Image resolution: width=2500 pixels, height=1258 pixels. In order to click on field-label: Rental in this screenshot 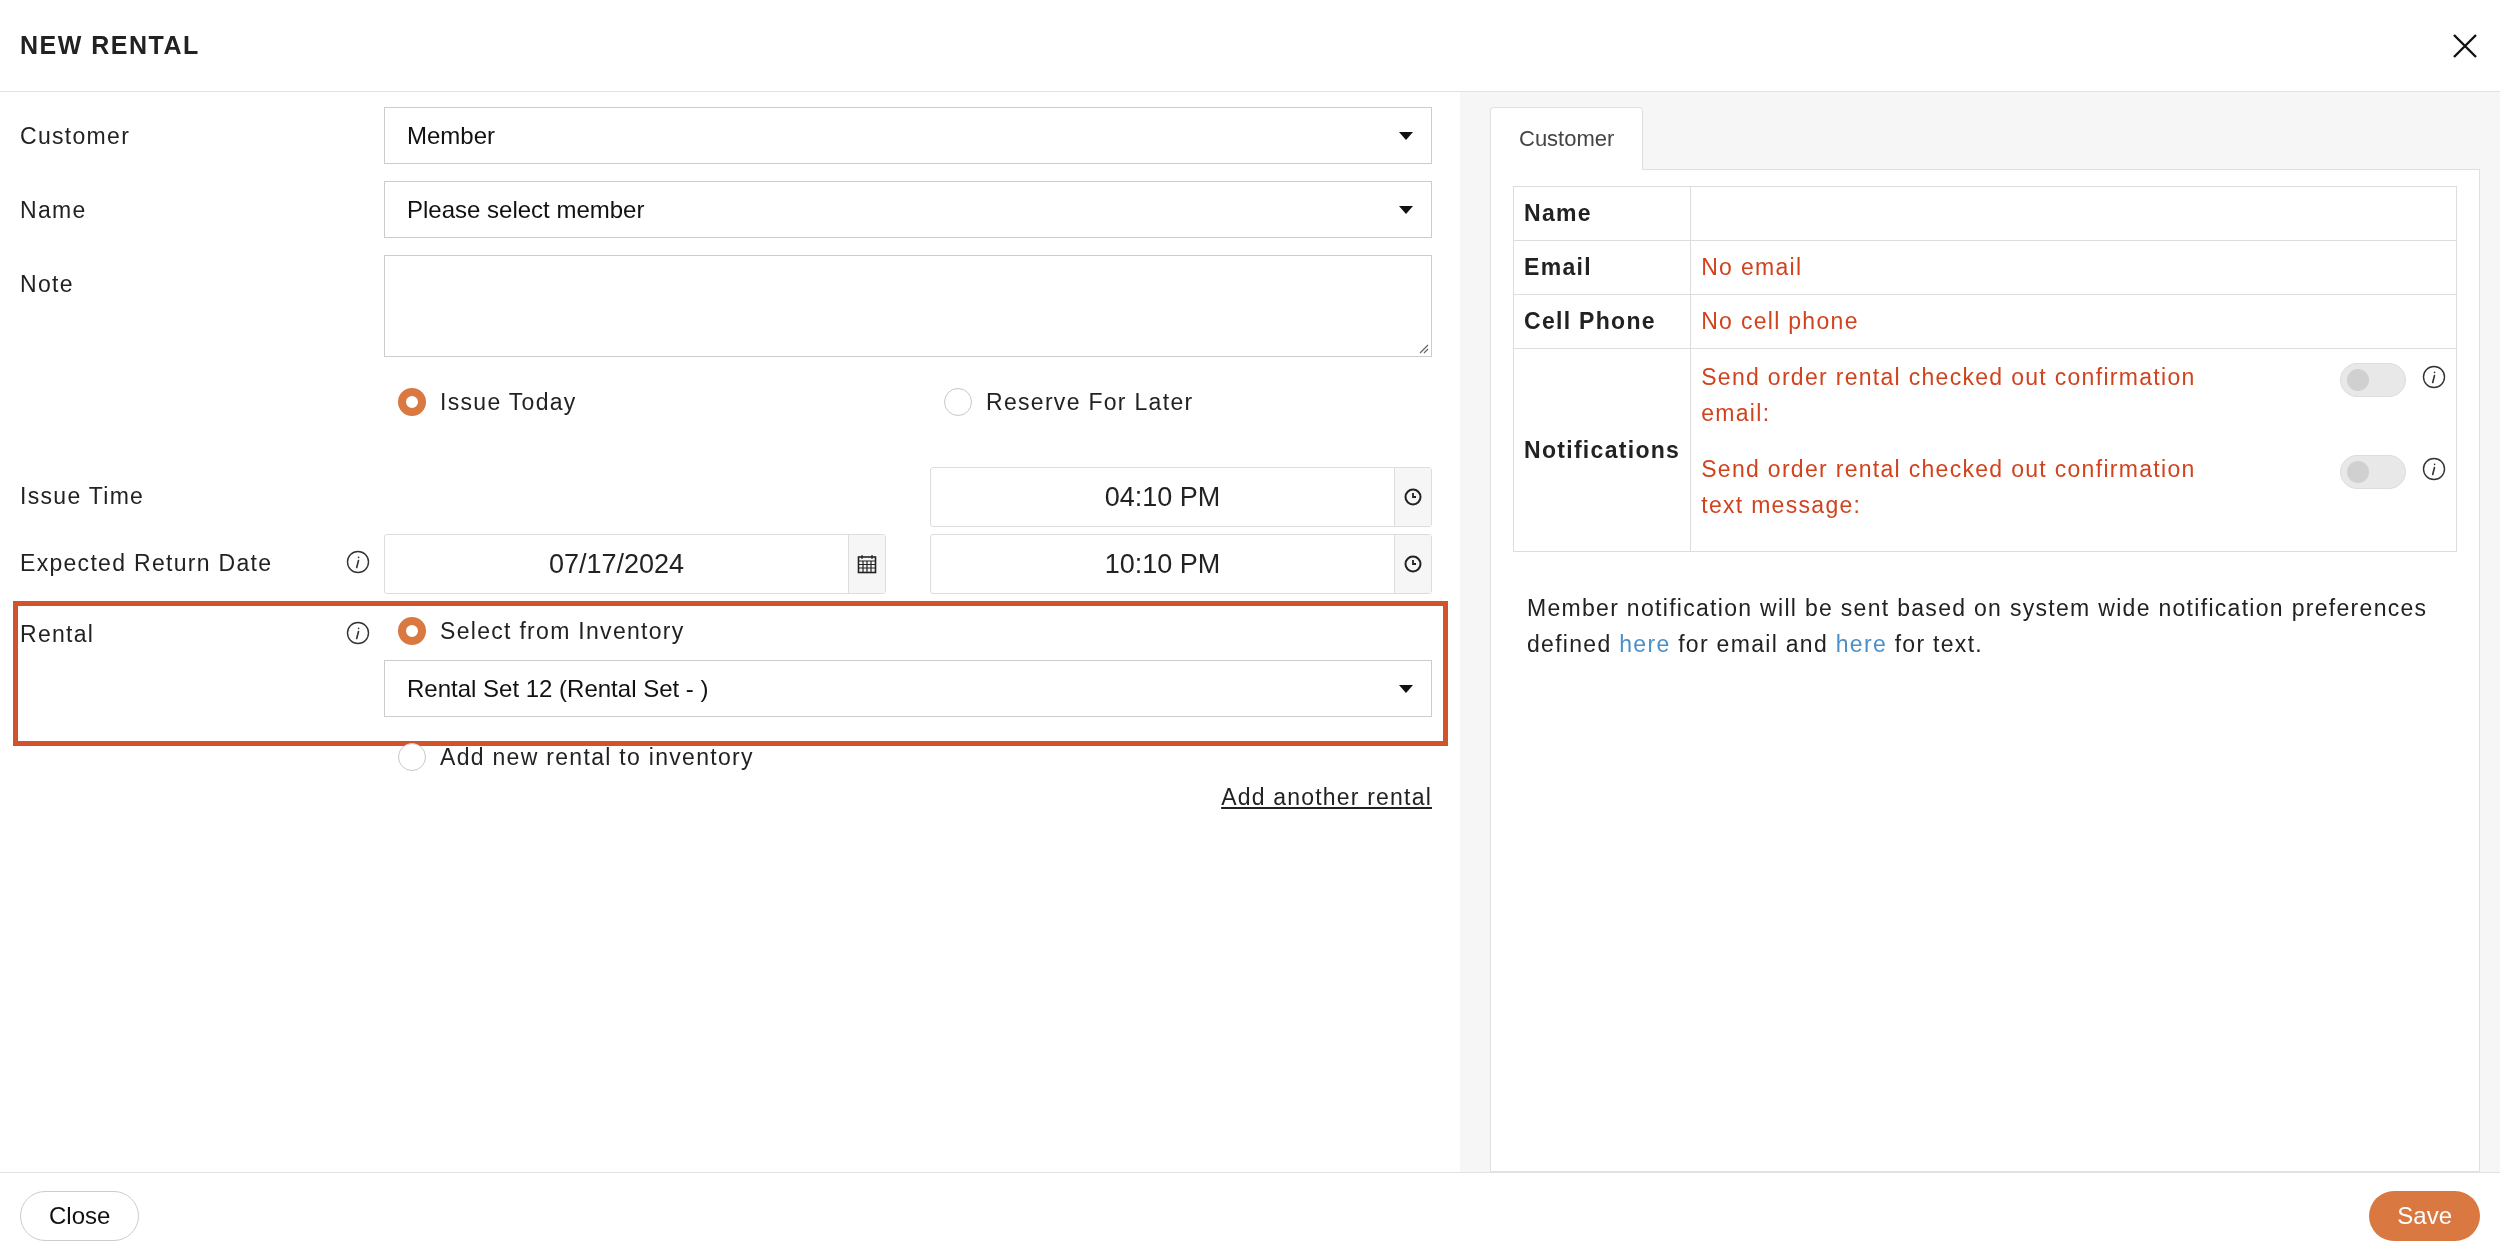, I will do `click(57, 634)`.